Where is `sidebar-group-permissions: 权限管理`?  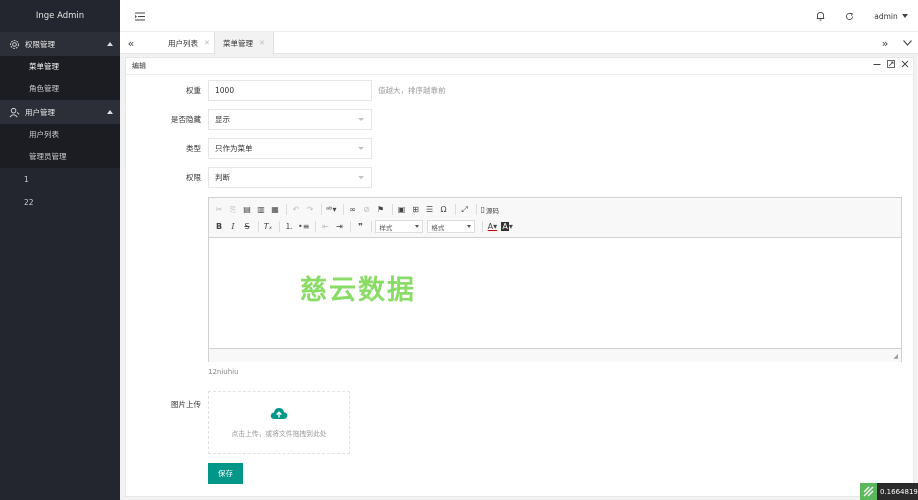
sidebar-group-permissions: 权限管理 is located at coordinates (60, 44).